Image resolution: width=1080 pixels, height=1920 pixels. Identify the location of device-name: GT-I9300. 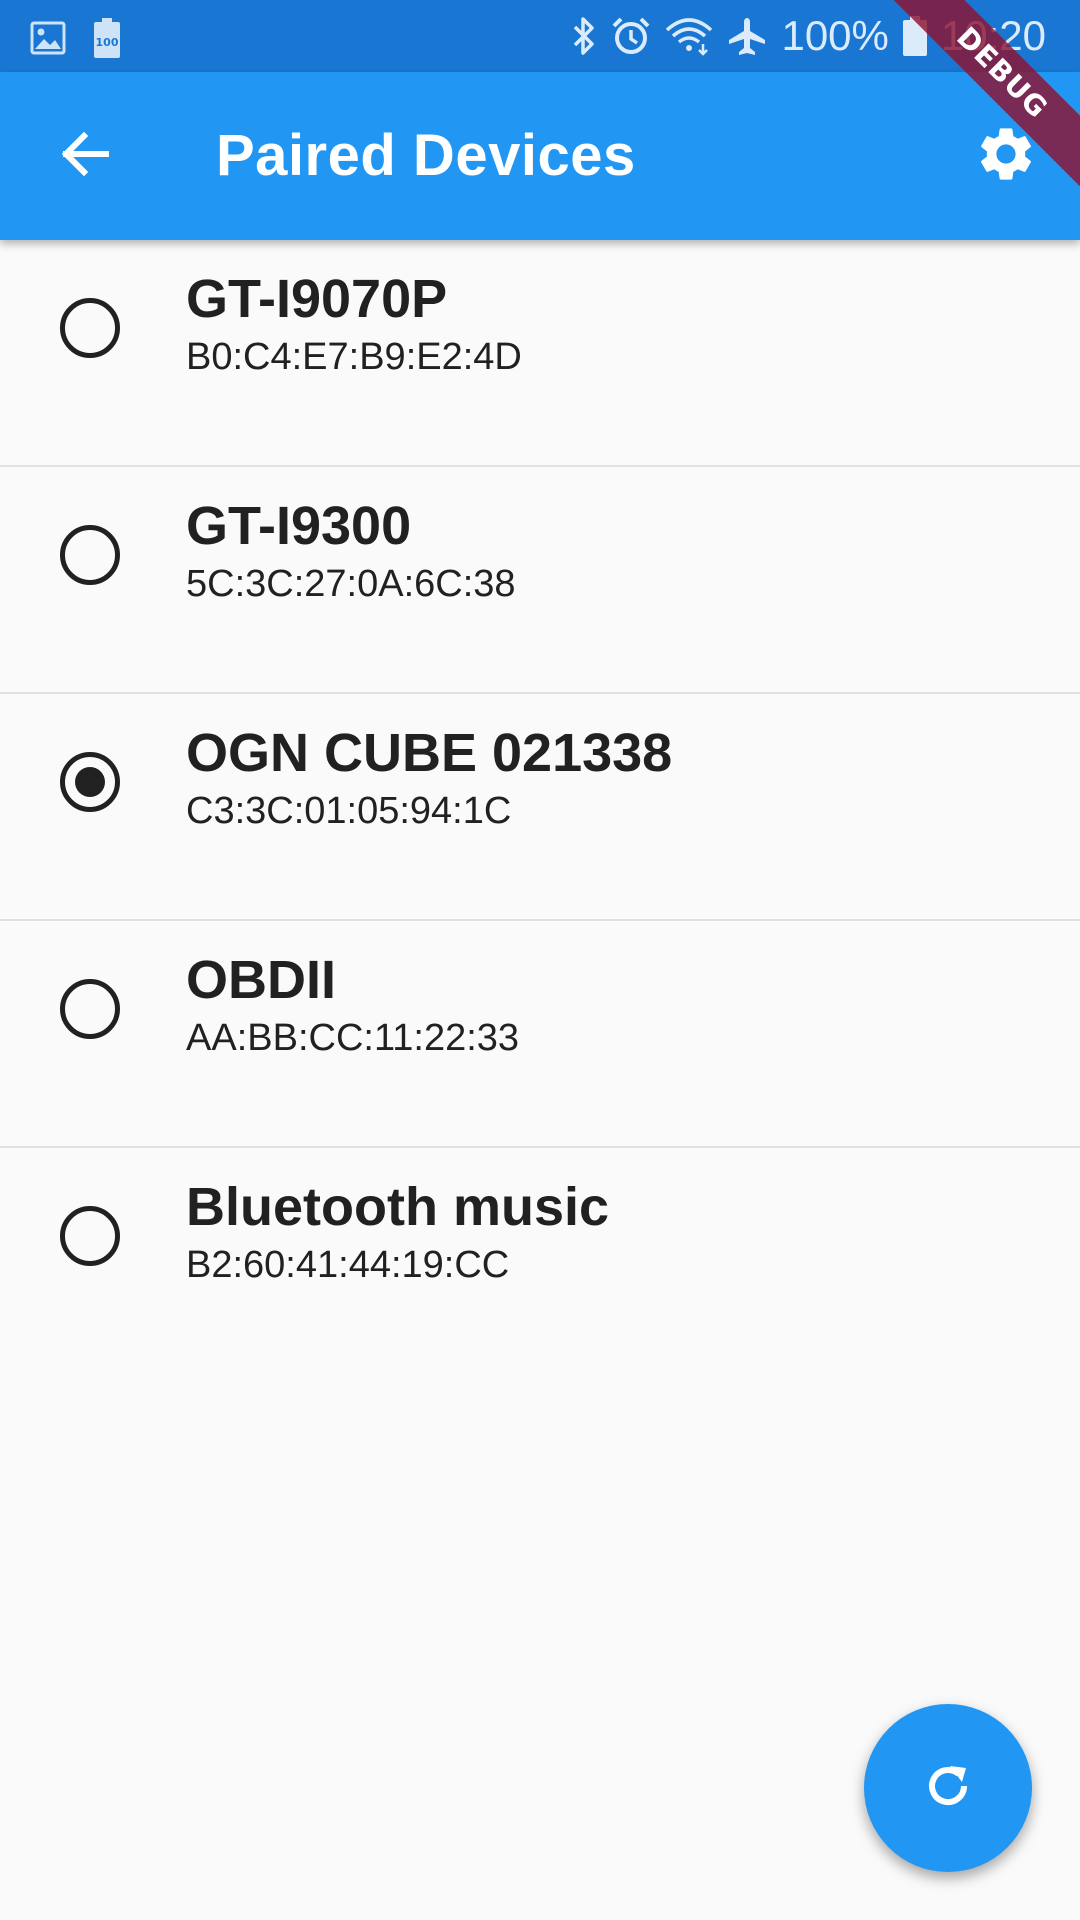
(299, 526).